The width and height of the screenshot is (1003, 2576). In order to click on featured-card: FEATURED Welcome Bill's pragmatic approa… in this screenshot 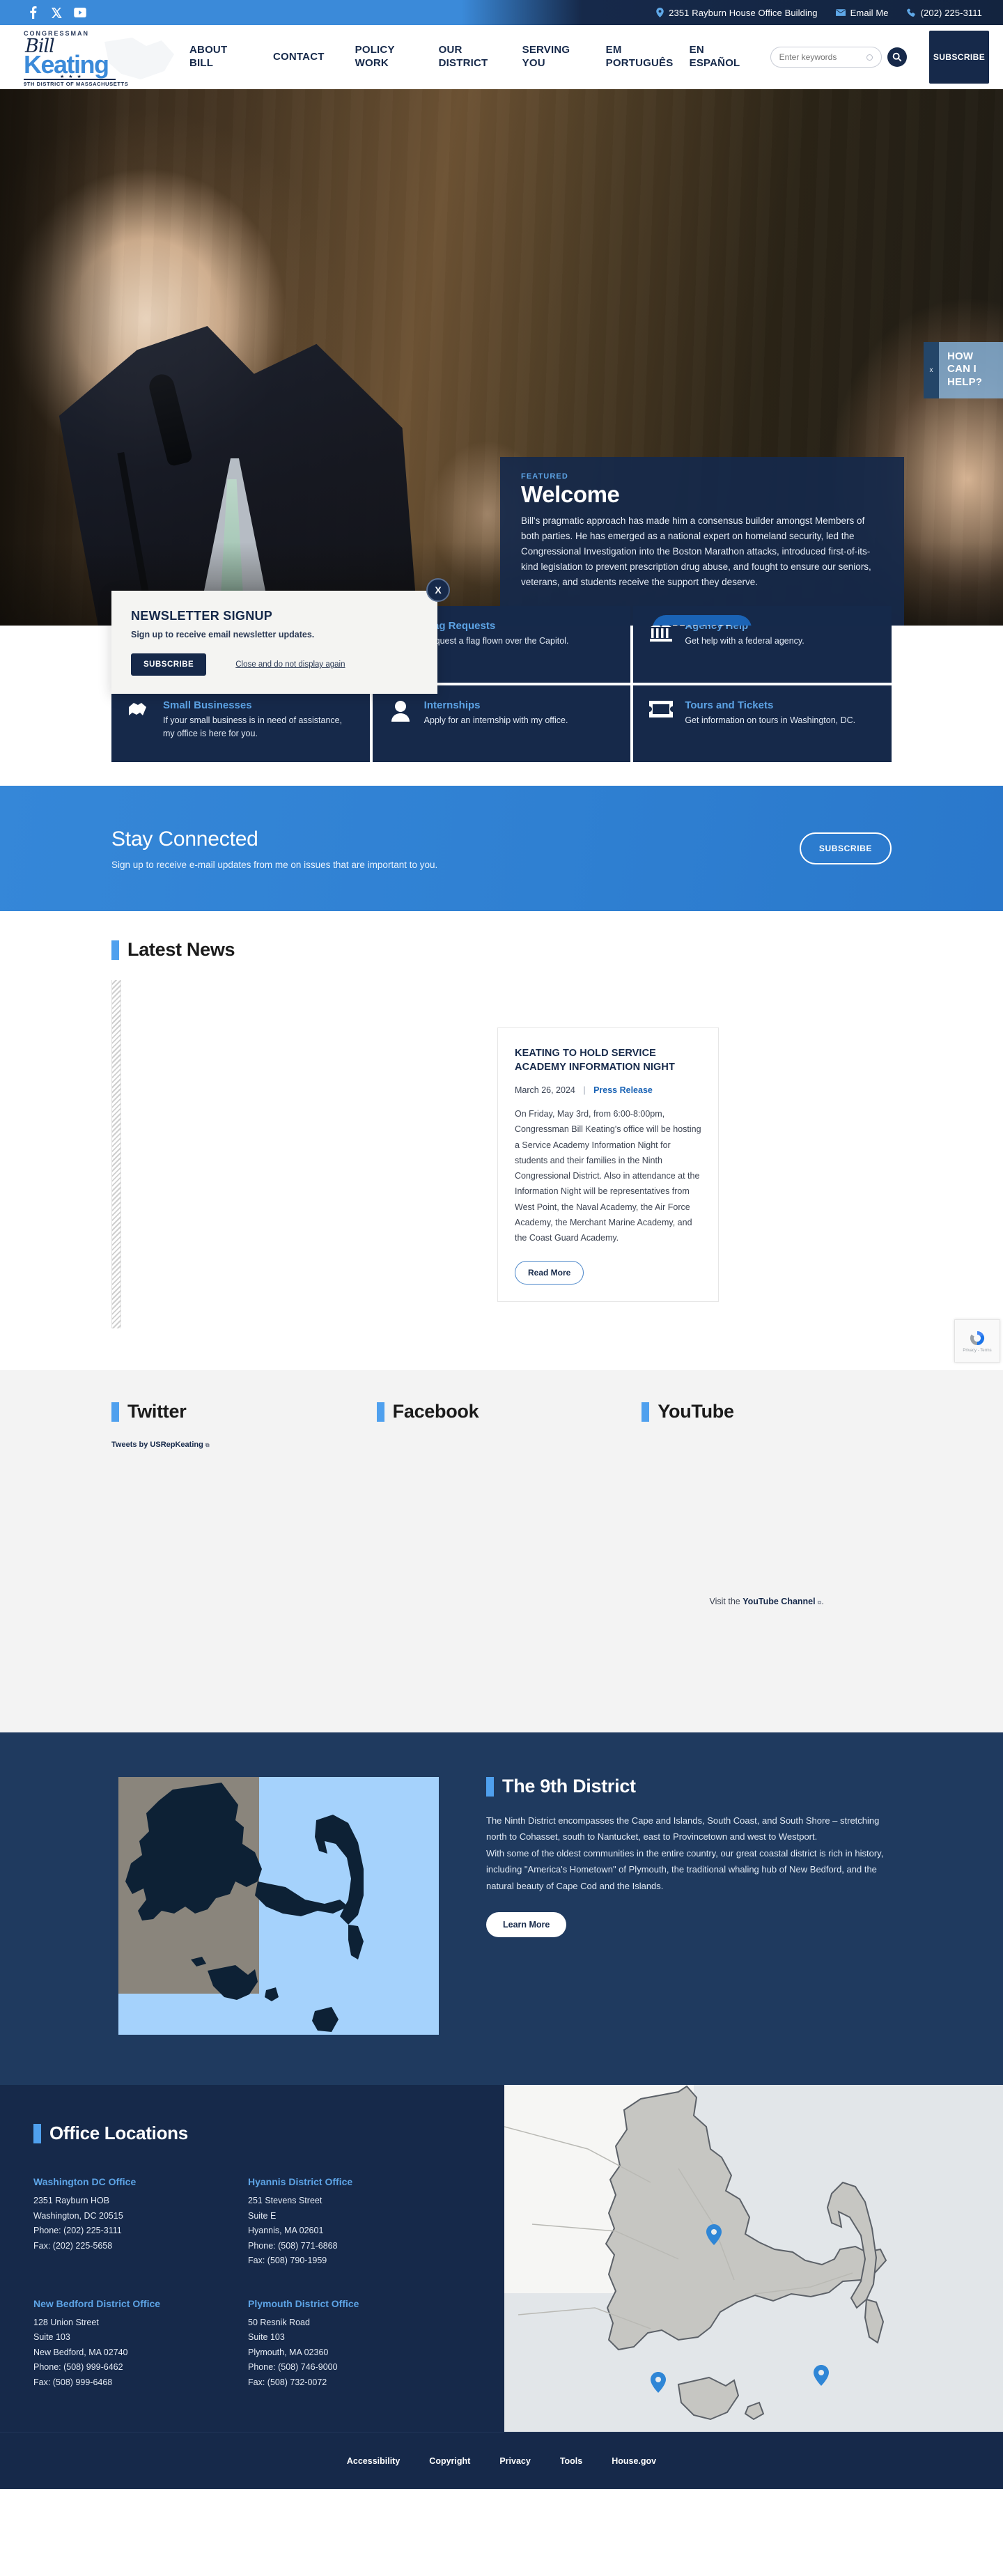, I will do `click(702, 541)`.